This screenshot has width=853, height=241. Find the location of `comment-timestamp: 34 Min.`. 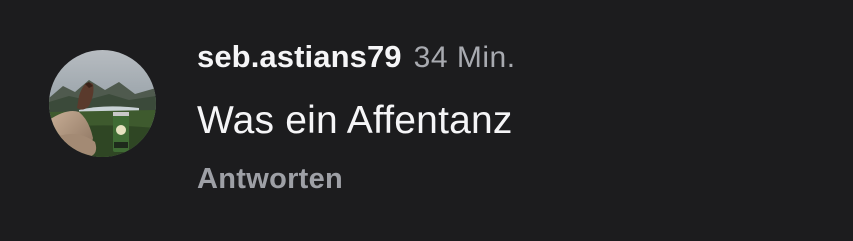

comment-timestamp: 34 Min. is located at coordinates (464, 57).